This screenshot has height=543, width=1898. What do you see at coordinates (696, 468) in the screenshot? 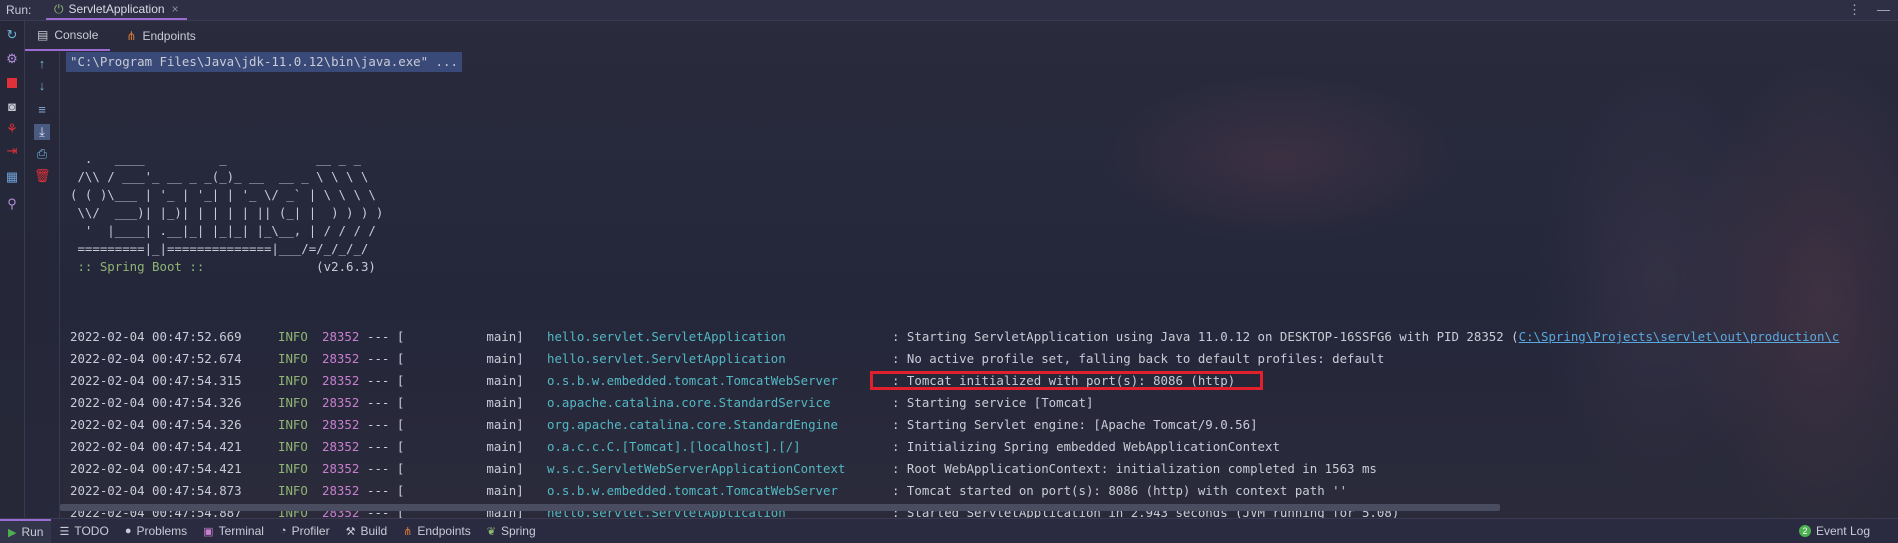
I see `log-logger: w.s.c.ServletWebServerApplicationContext` at bounding box center [696, 468].